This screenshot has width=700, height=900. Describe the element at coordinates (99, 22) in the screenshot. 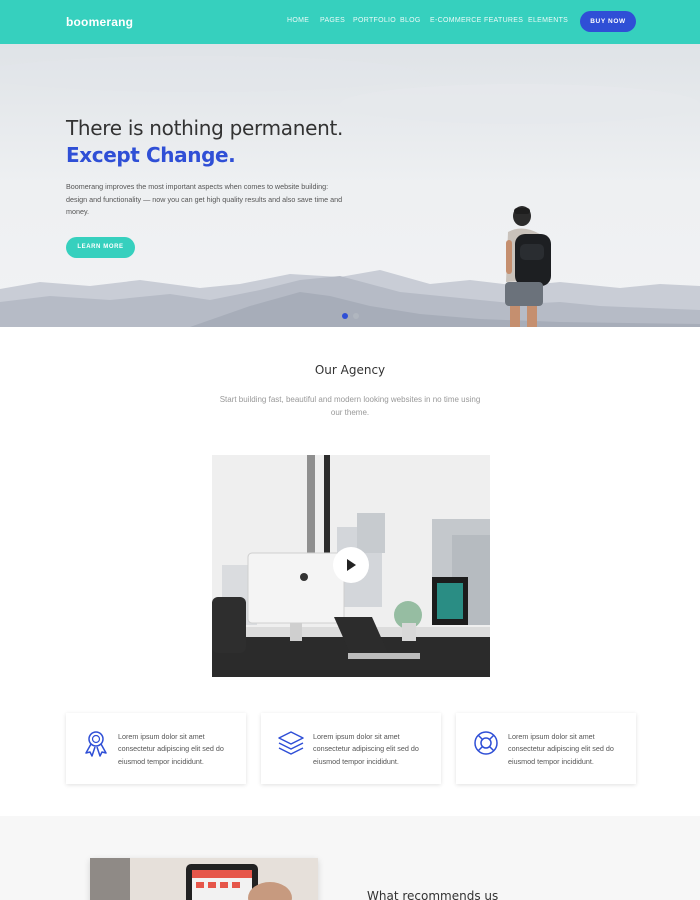

I see `logo: boomerang` at that location.